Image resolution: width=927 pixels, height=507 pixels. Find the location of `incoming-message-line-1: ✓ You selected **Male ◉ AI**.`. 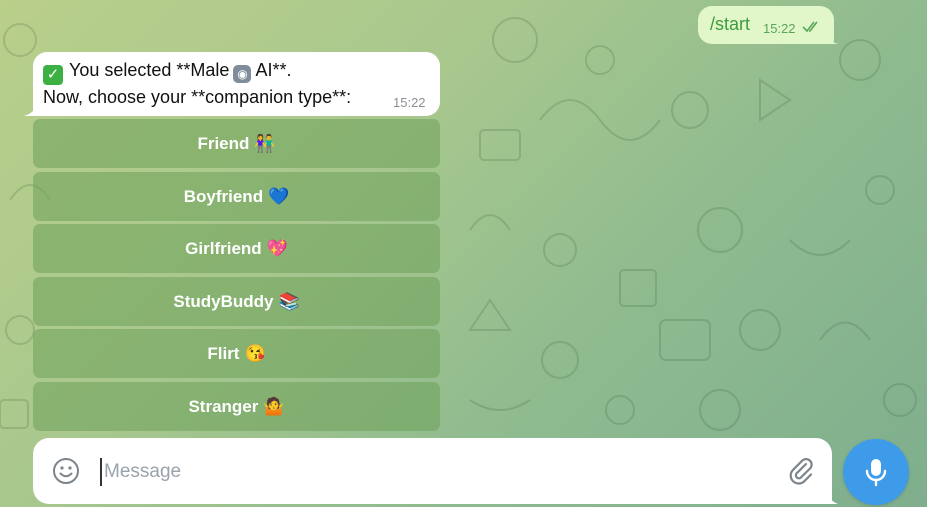

incoming-message-line-1: ✓ You selected **Male ◉ AI**. is located at coordinates (167, 72).